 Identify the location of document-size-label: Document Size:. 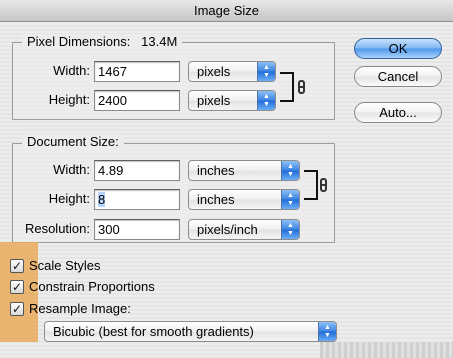
(73, 141).